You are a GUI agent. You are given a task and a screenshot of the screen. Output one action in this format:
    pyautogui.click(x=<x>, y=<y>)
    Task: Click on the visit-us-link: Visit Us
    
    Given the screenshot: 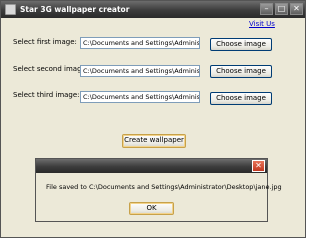 What is the action you would take?
    pyautogui.click(x=262, y=24)
    